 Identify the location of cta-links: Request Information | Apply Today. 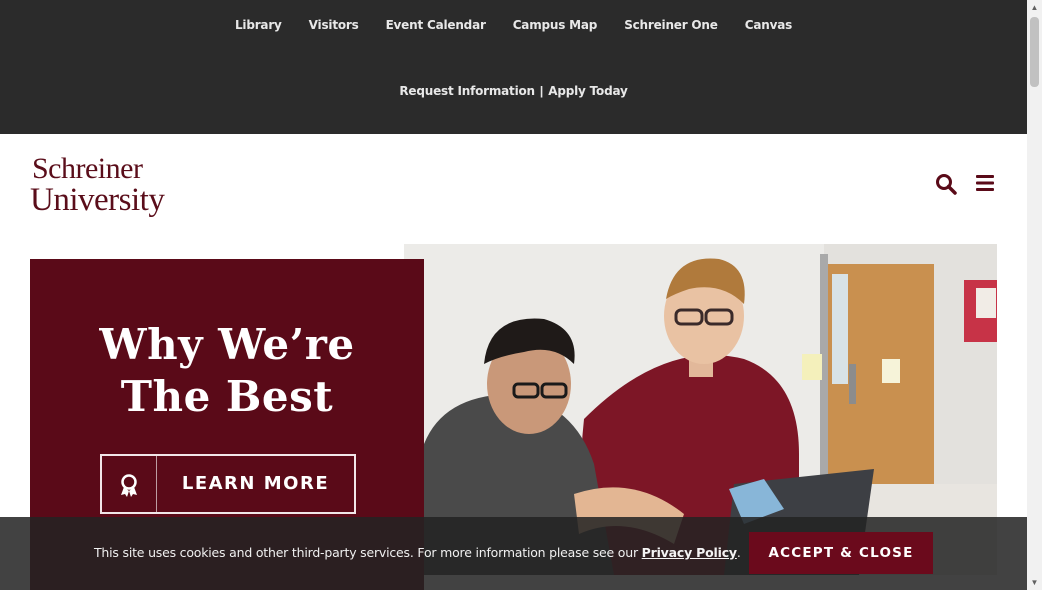
(513, 91).